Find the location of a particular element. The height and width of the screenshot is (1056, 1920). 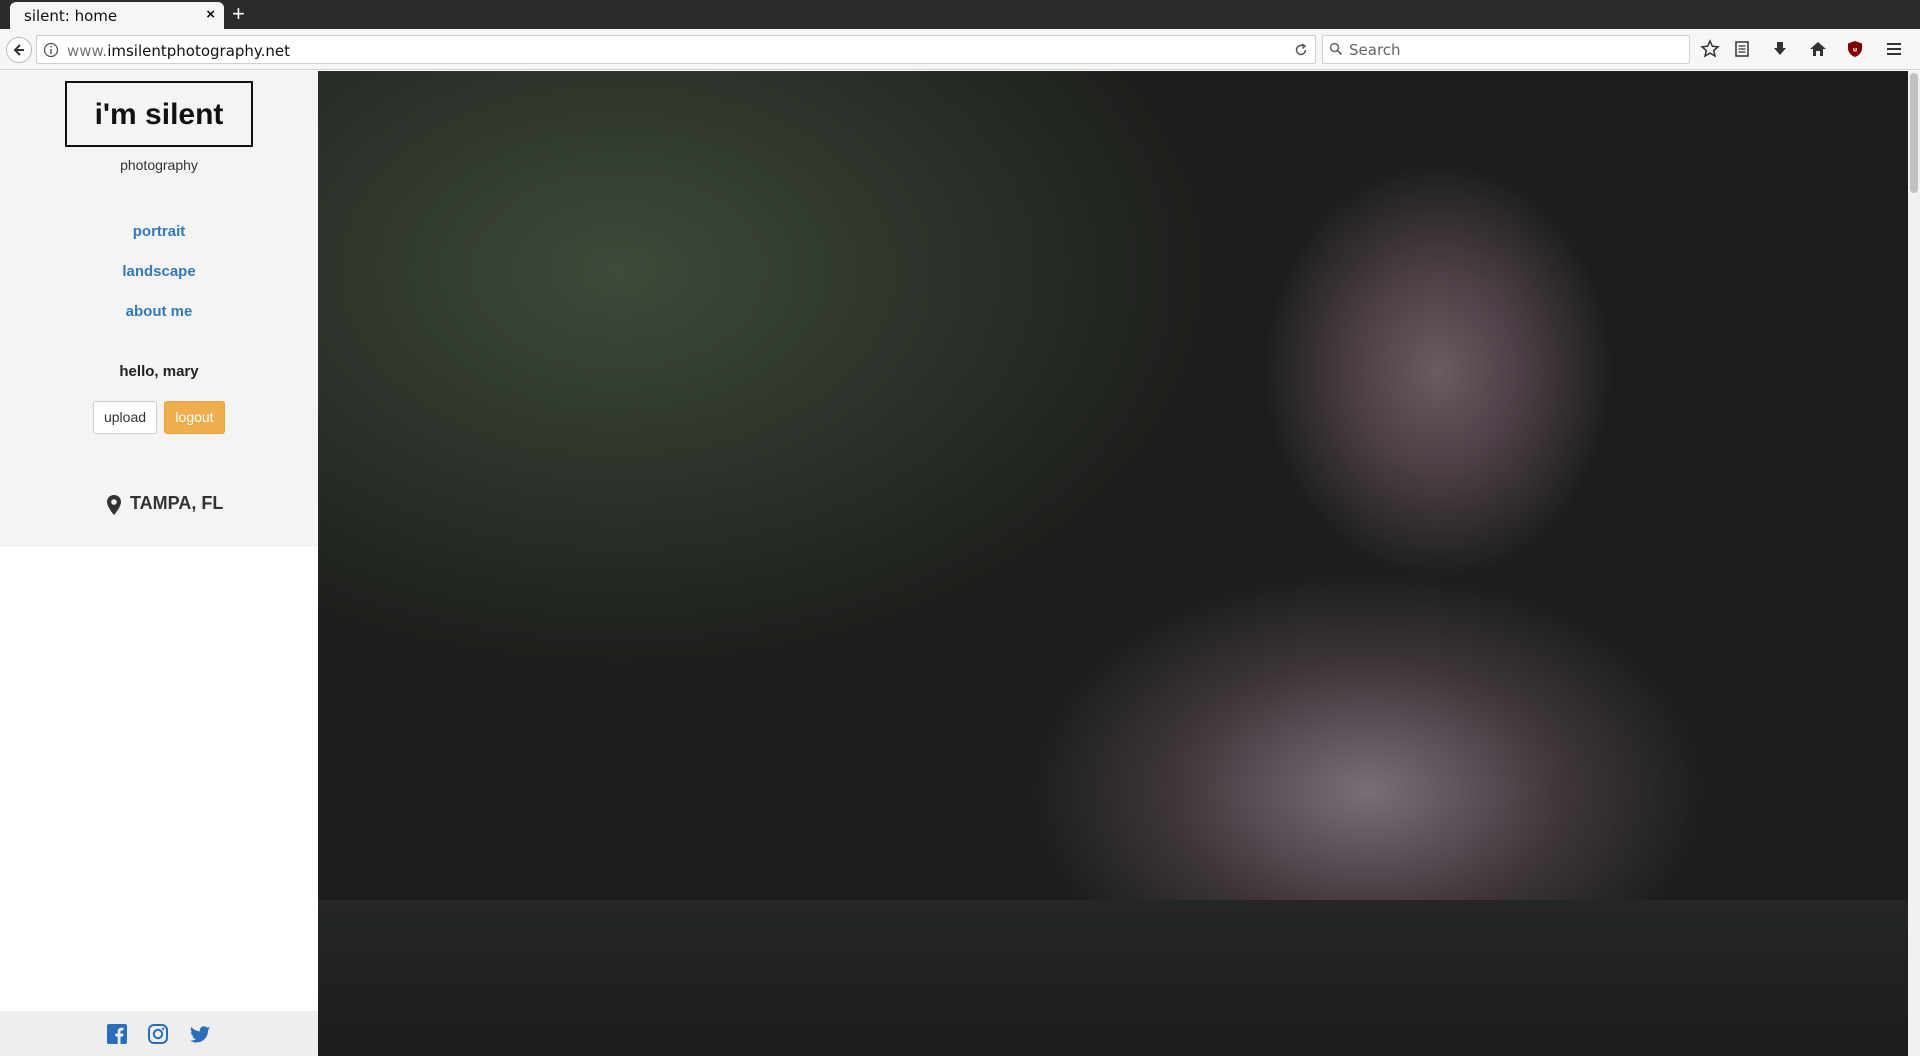

facebook-icon is located at coordinates (117, 1034).